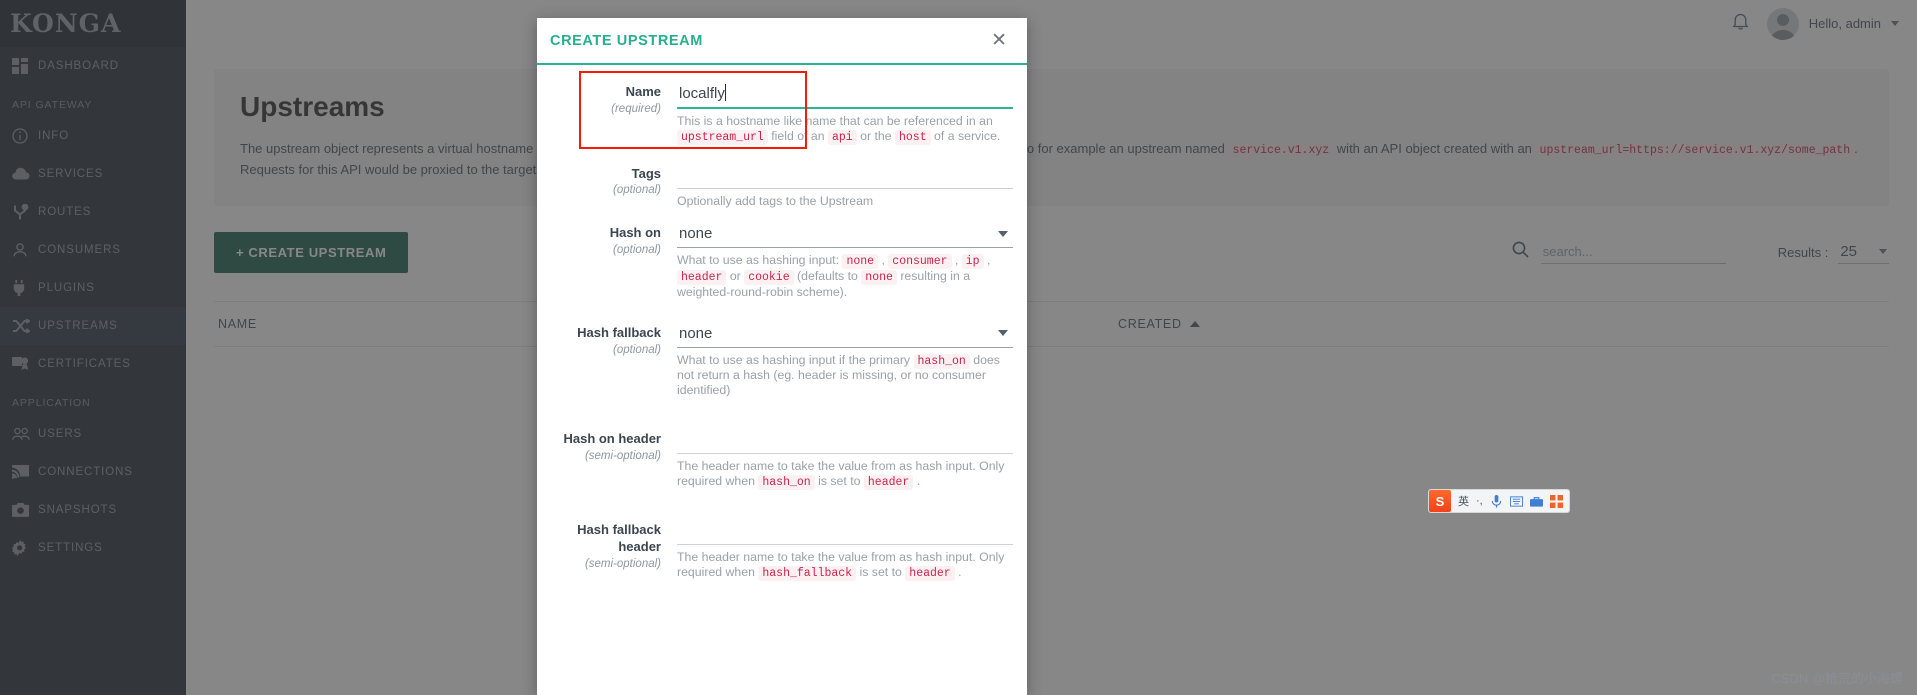 The width and height of the screenshot is (1917, 695). I want to click on name-input: localfly, so click(845, 95).